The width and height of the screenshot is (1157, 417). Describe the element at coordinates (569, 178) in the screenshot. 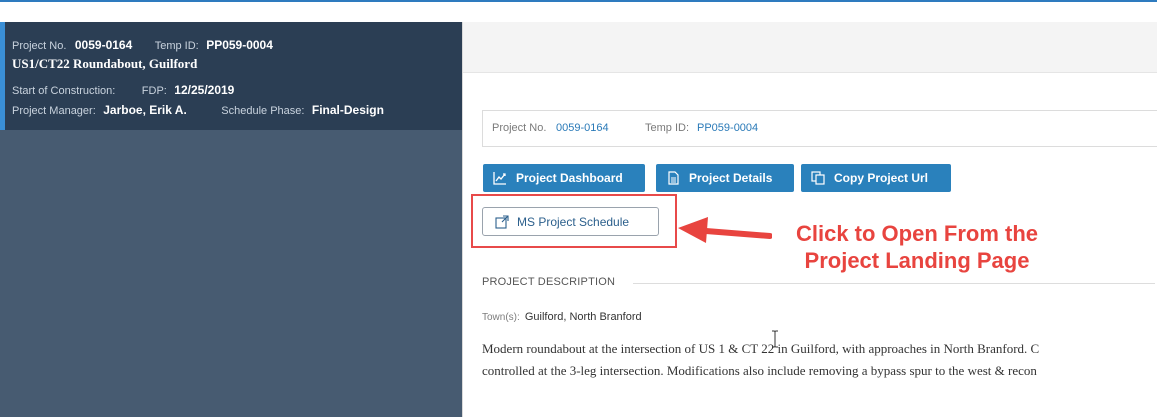

I see `project-dashboard-label: Project Dashboard` at that location.